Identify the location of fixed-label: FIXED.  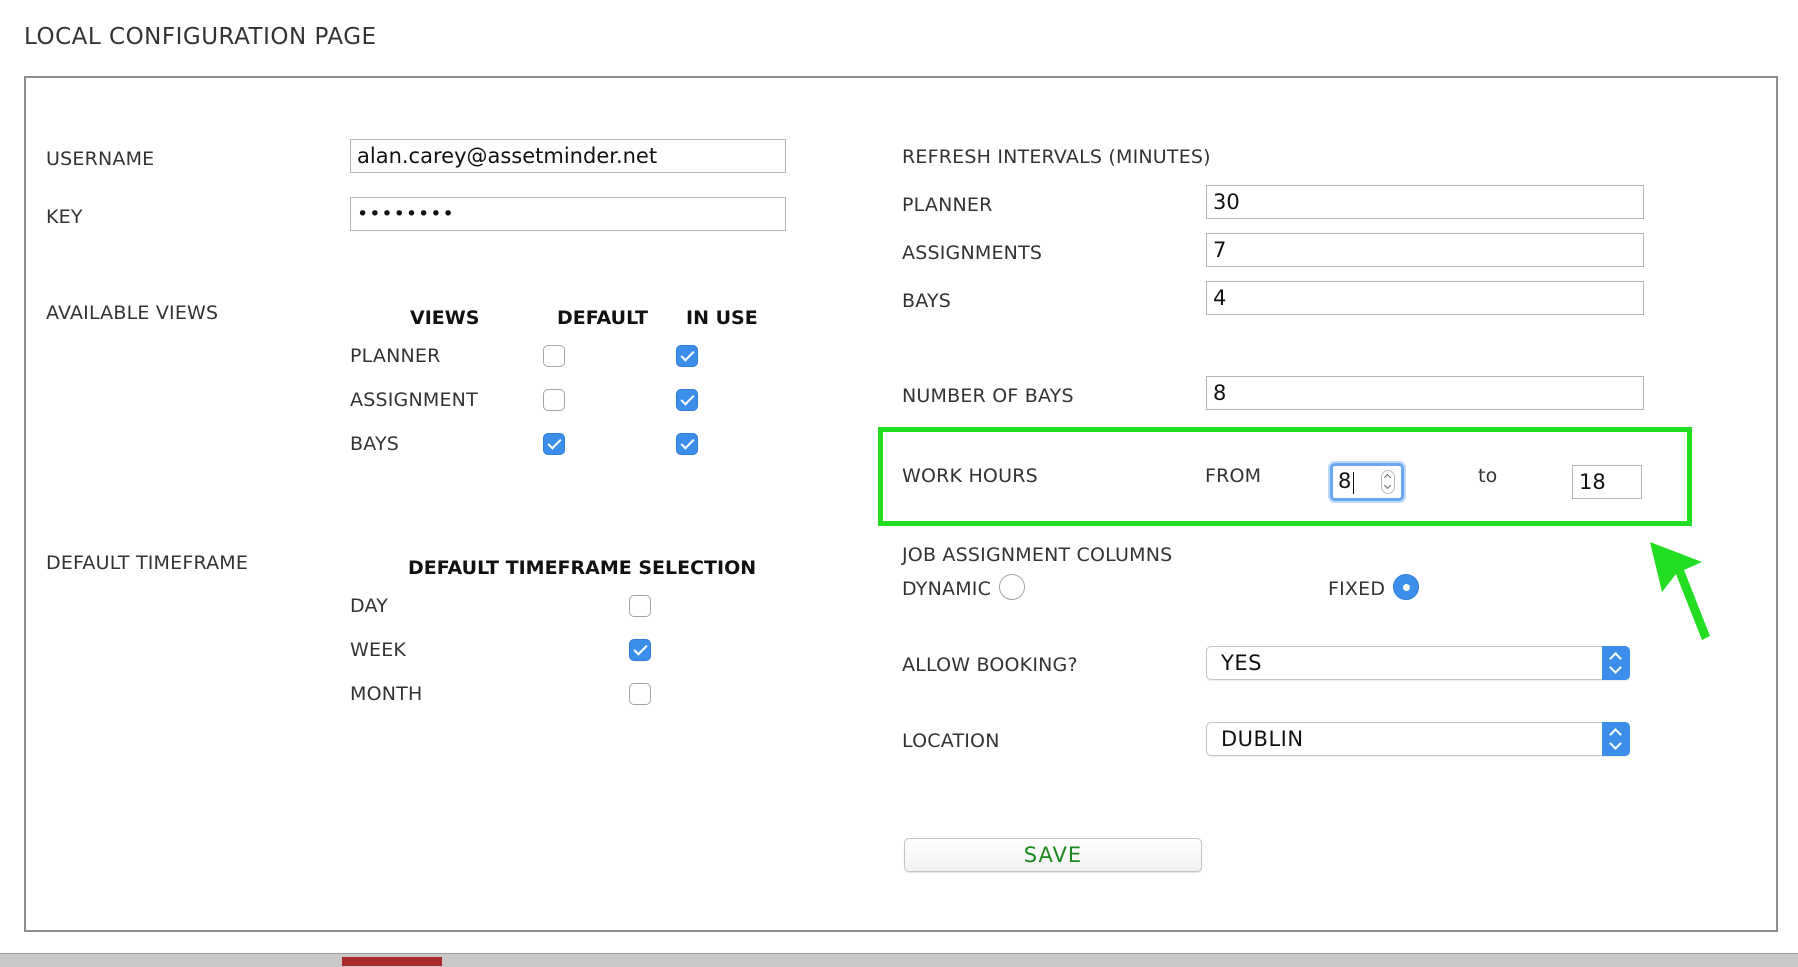
(1357, 589).